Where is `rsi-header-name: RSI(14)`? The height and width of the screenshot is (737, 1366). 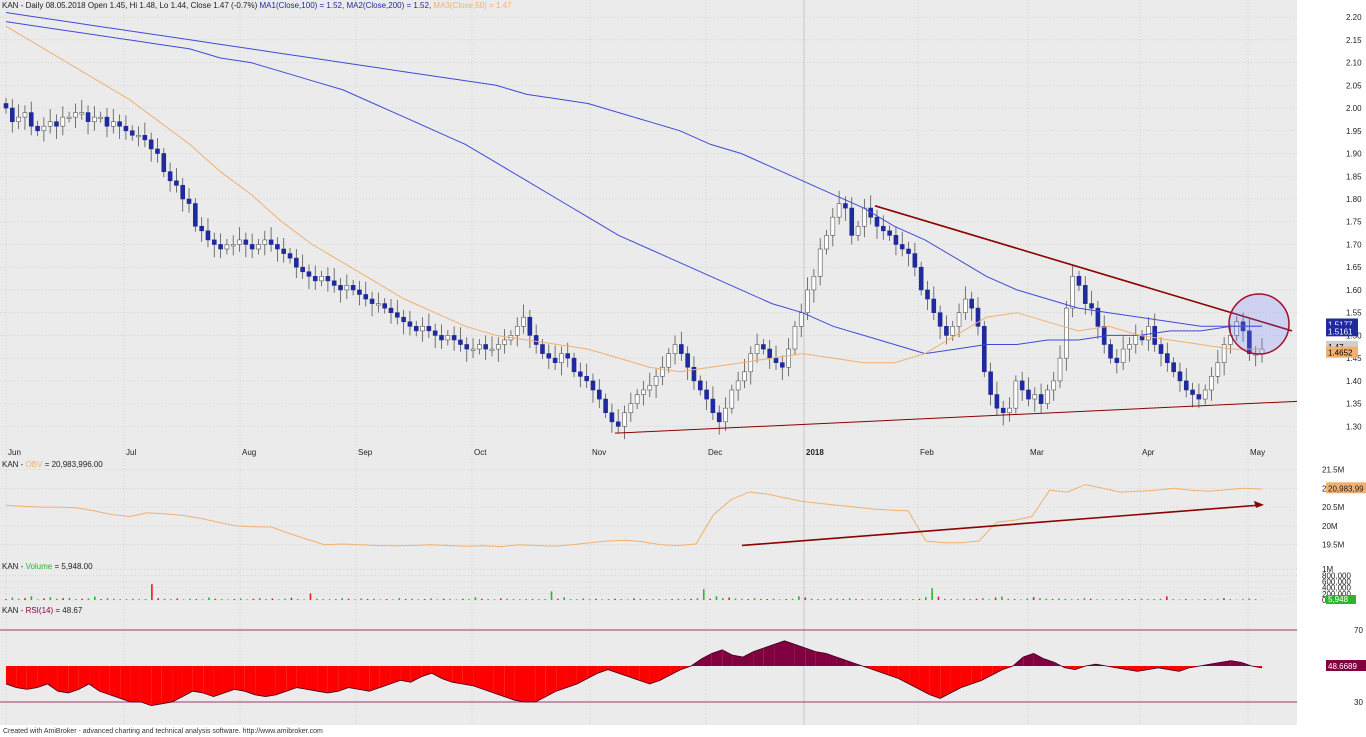
rsi-header-name: RSI(14) is located at coordinates (39, 610).